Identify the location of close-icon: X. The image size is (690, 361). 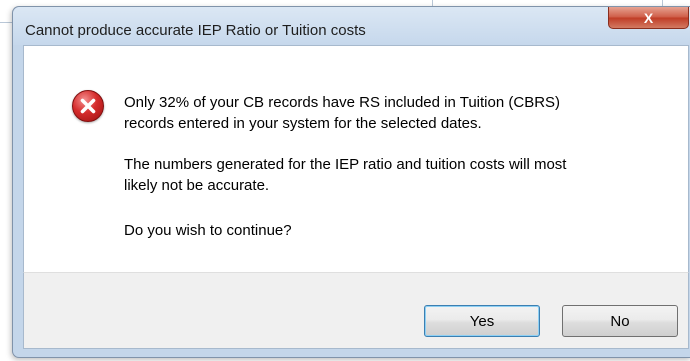
(648, 17).